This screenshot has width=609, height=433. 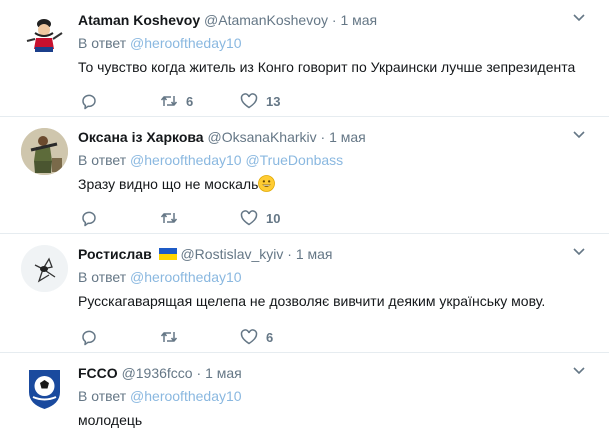 What do you see at coordinates (231, 254) in the screenshot?
I see `author-handle: @Rostislav_kyiv` at bounding box center [231, 254].